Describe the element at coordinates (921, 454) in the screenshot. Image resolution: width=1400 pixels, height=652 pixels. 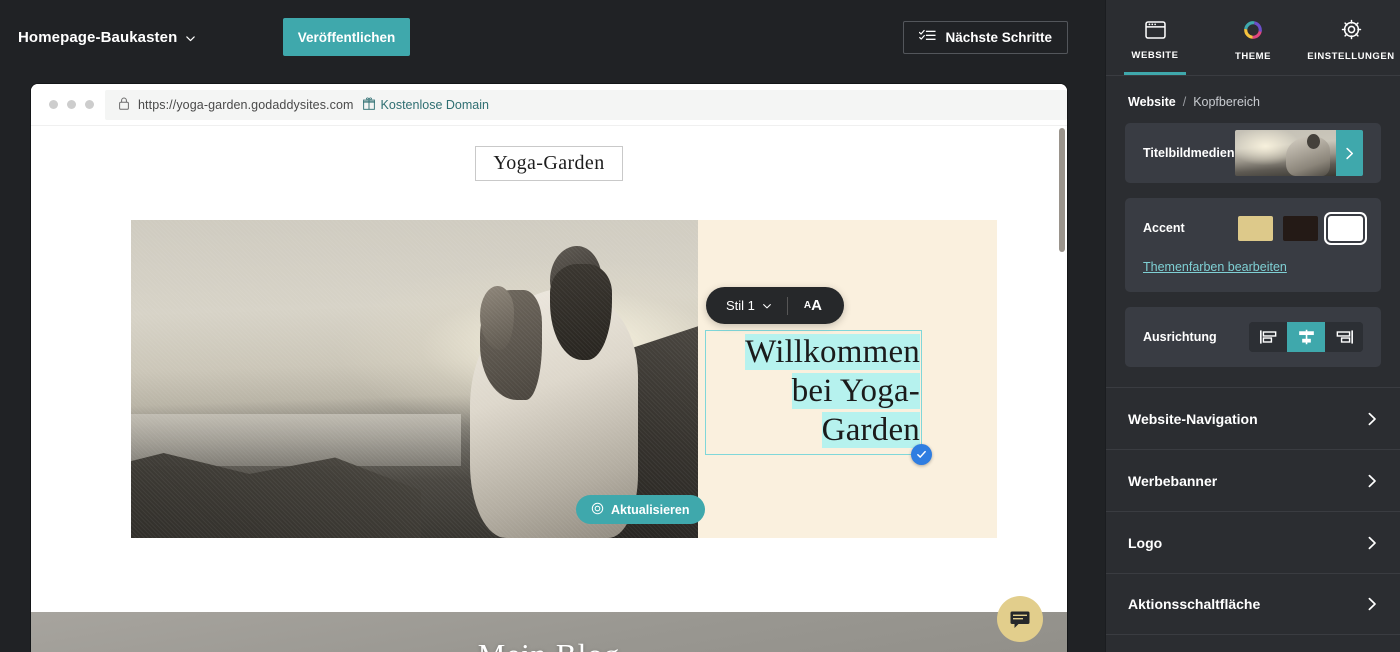
I see `check-circle-icon` at that location.